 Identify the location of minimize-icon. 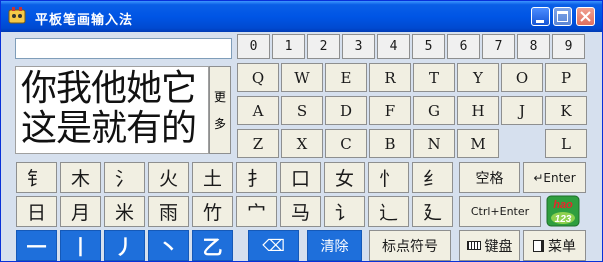
(540, 21).